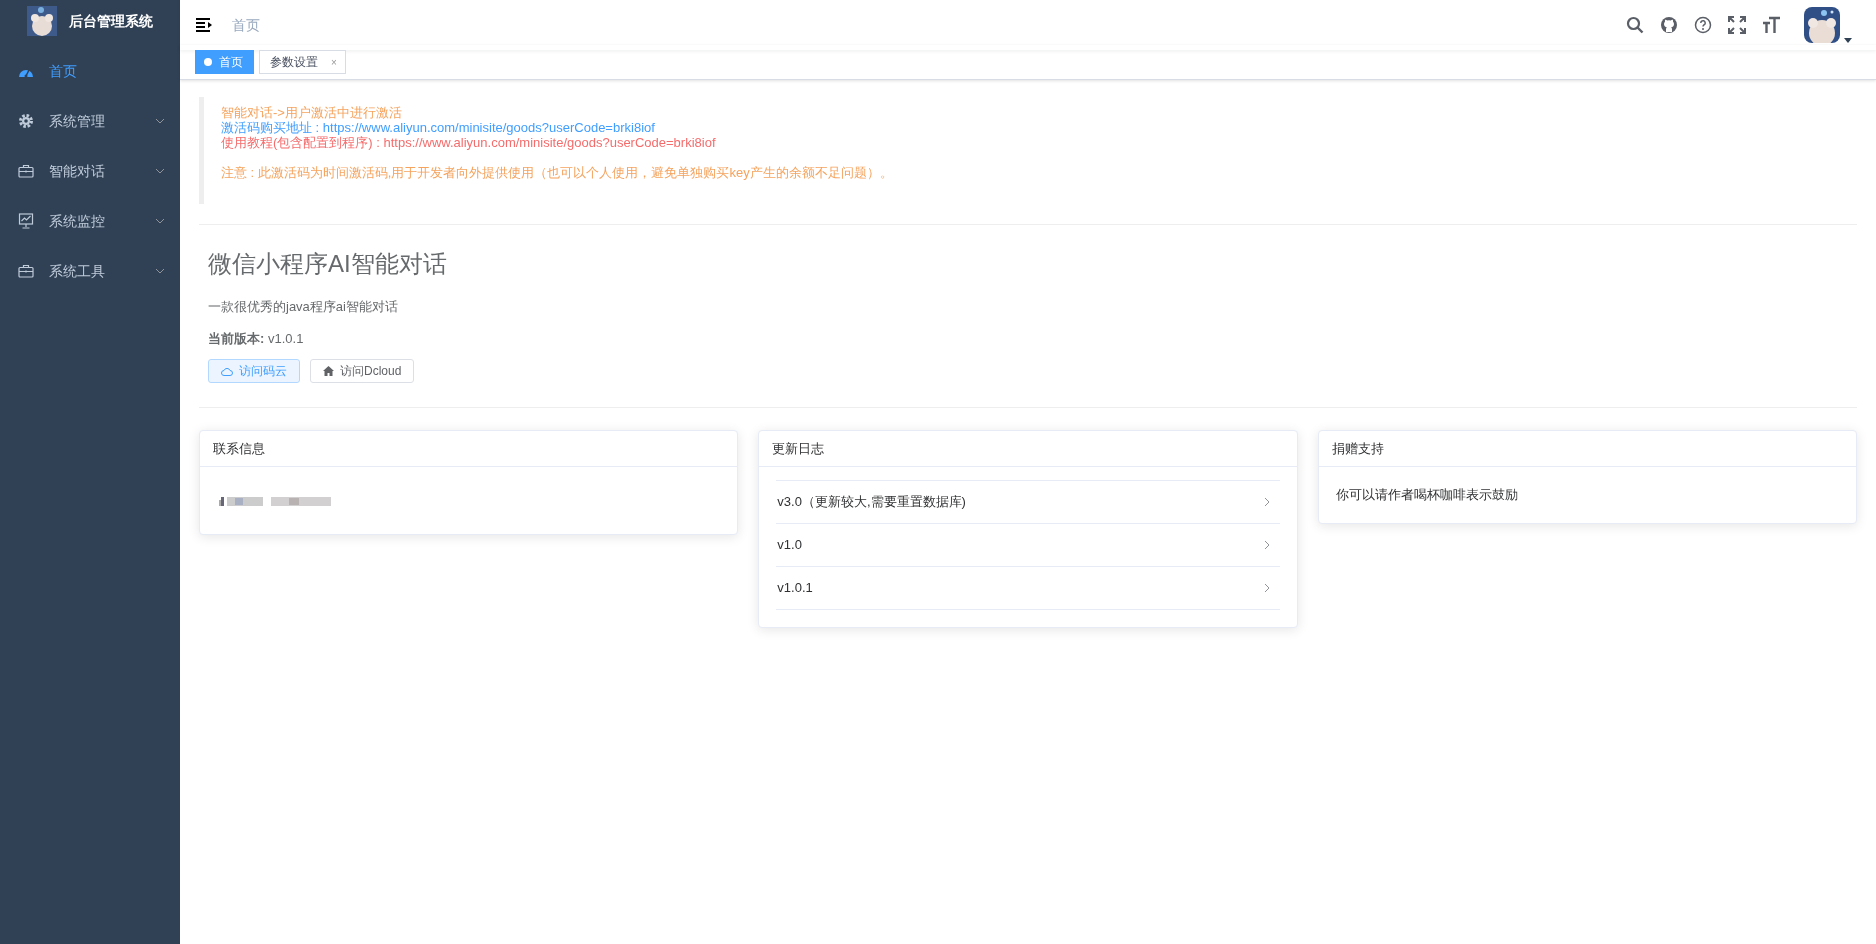  Describe the element at coordinates (1669, 25) in the screenshot. I see `github-icon` at that location.